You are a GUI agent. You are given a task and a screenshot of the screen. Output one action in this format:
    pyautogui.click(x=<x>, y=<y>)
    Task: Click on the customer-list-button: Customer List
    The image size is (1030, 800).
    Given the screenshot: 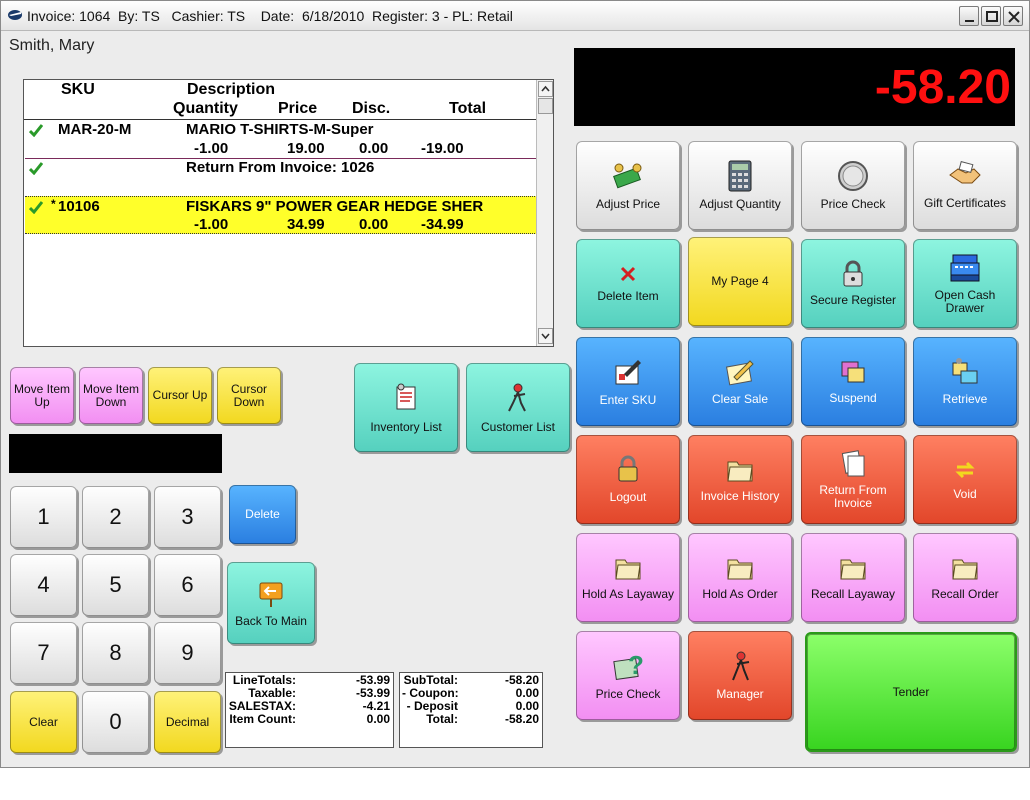 What is the action you would take?
    pyautogui.click(x=518, y=407)
    